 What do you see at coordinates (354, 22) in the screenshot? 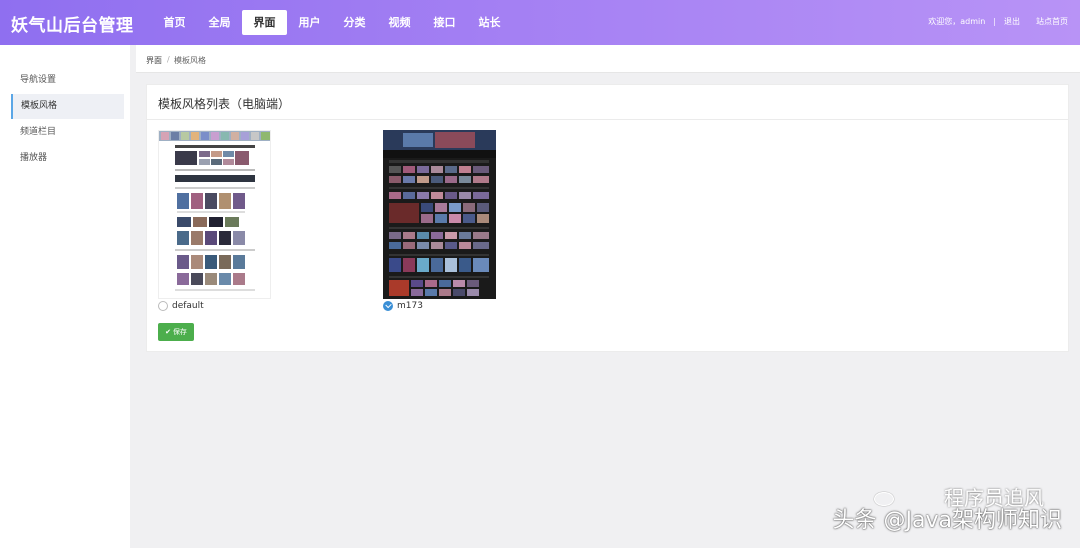
I see `nav-categories: 分类` at bounding box center [354, 22].